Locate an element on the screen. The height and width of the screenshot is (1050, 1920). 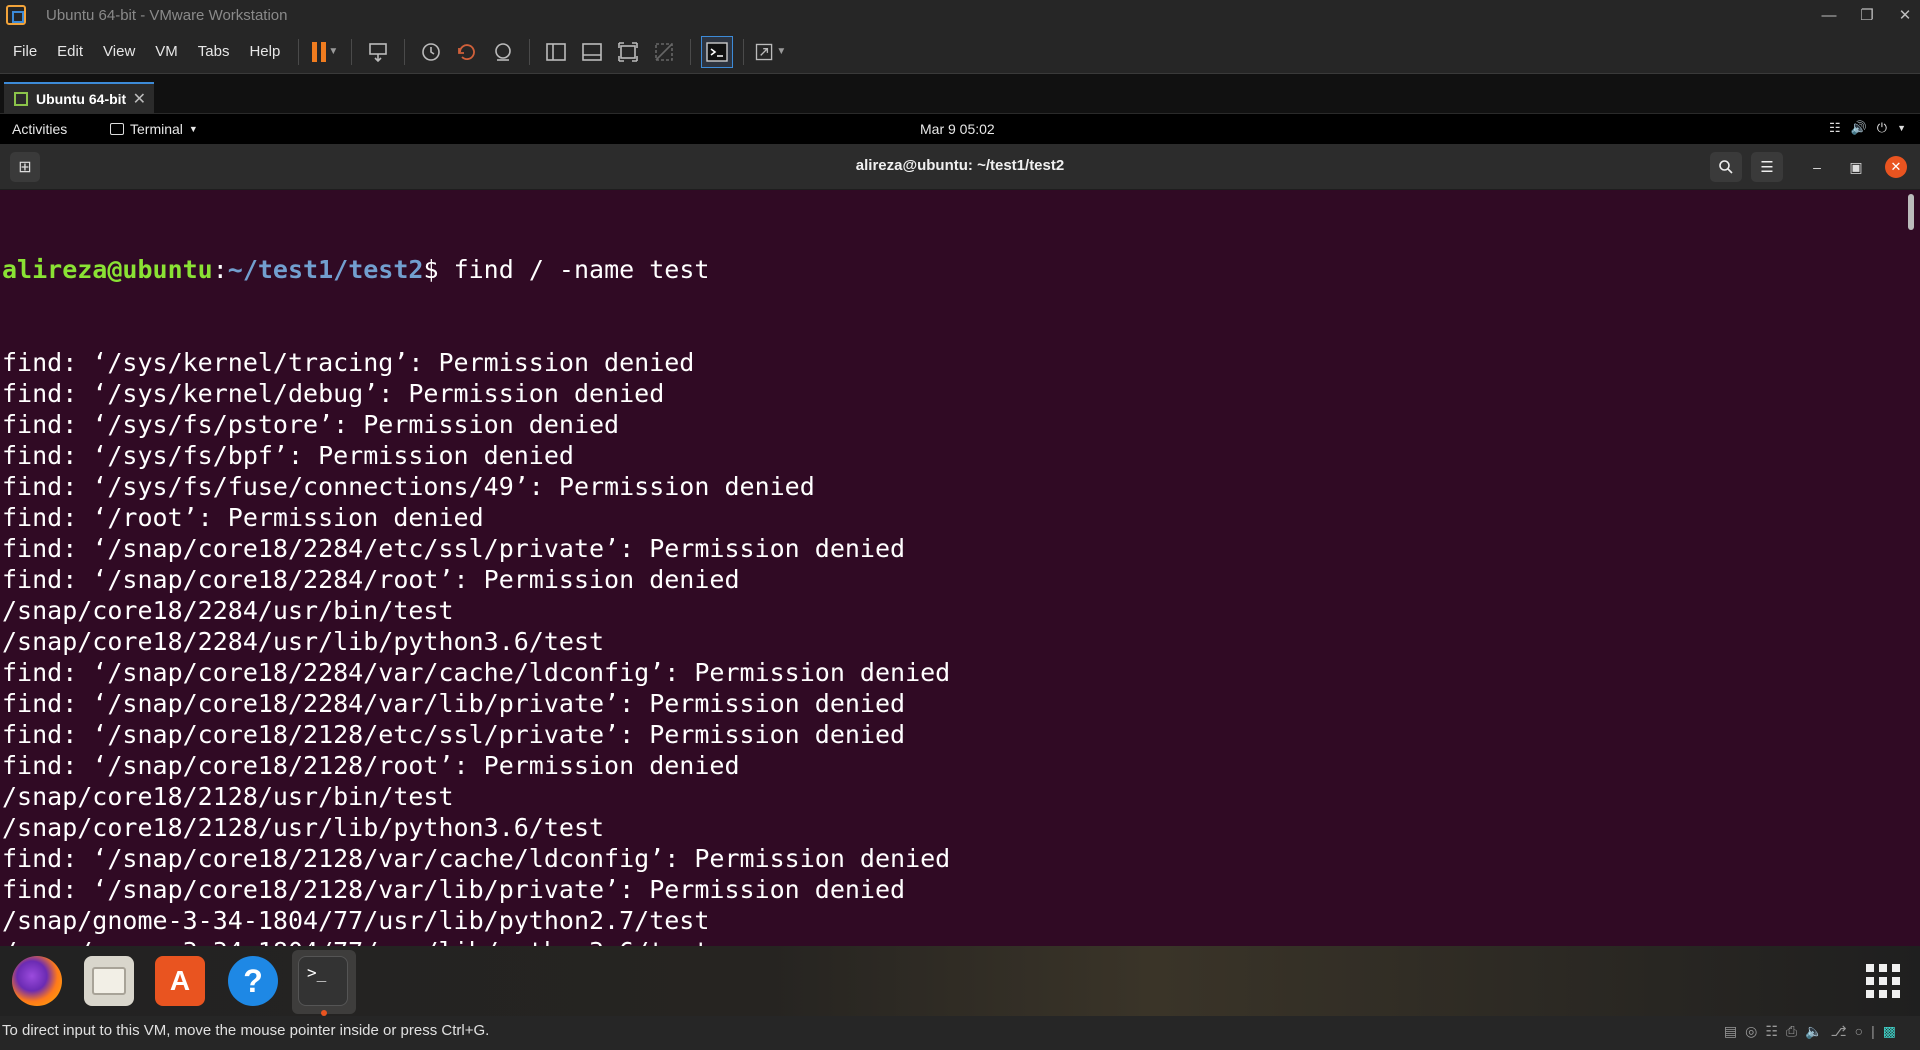
menu-help: Help is located at coordinates (264, 51).